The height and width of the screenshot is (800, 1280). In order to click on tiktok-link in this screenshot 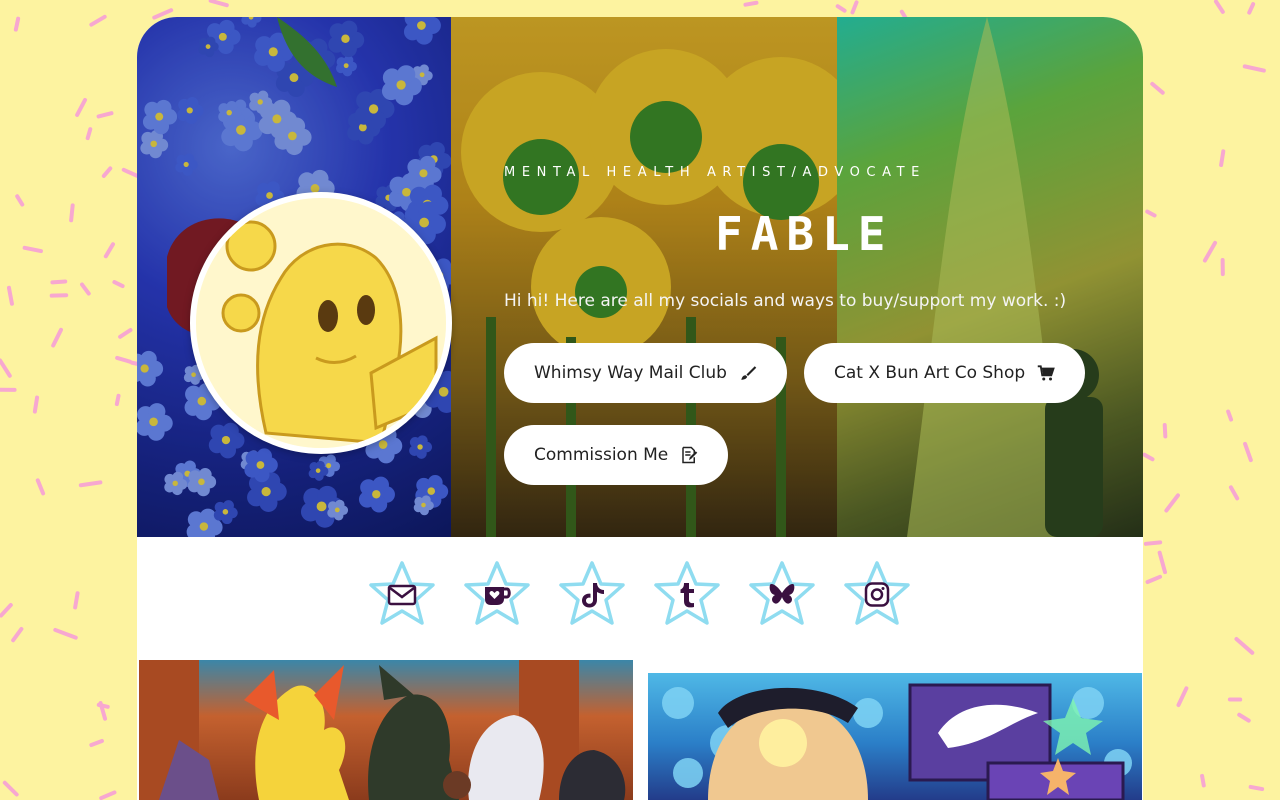, I will do `click(592, 594)`.